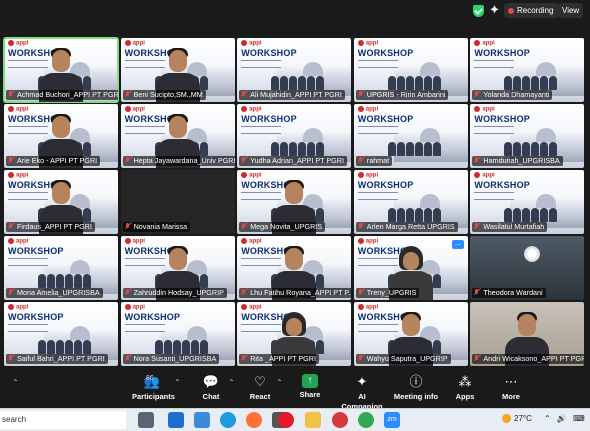 The image size is (590, 431). Describe the element at coordinates (410, 136) in the screenshot. I see `participant-tile: appi WORKSHOP rahmat` at that location.